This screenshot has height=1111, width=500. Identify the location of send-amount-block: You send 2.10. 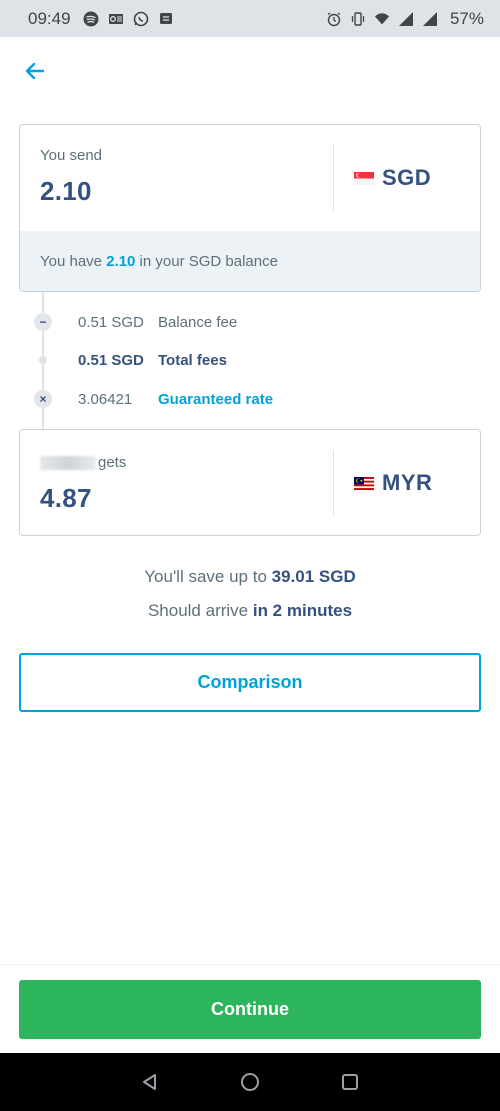
(176, 178).